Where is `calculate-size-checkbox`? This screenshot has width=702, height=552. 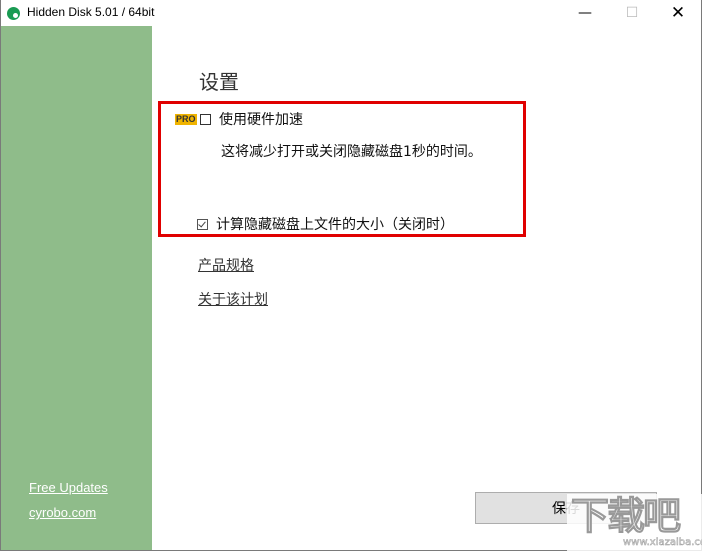
calculate-size-checkbox is located at coordinates (202, 224).